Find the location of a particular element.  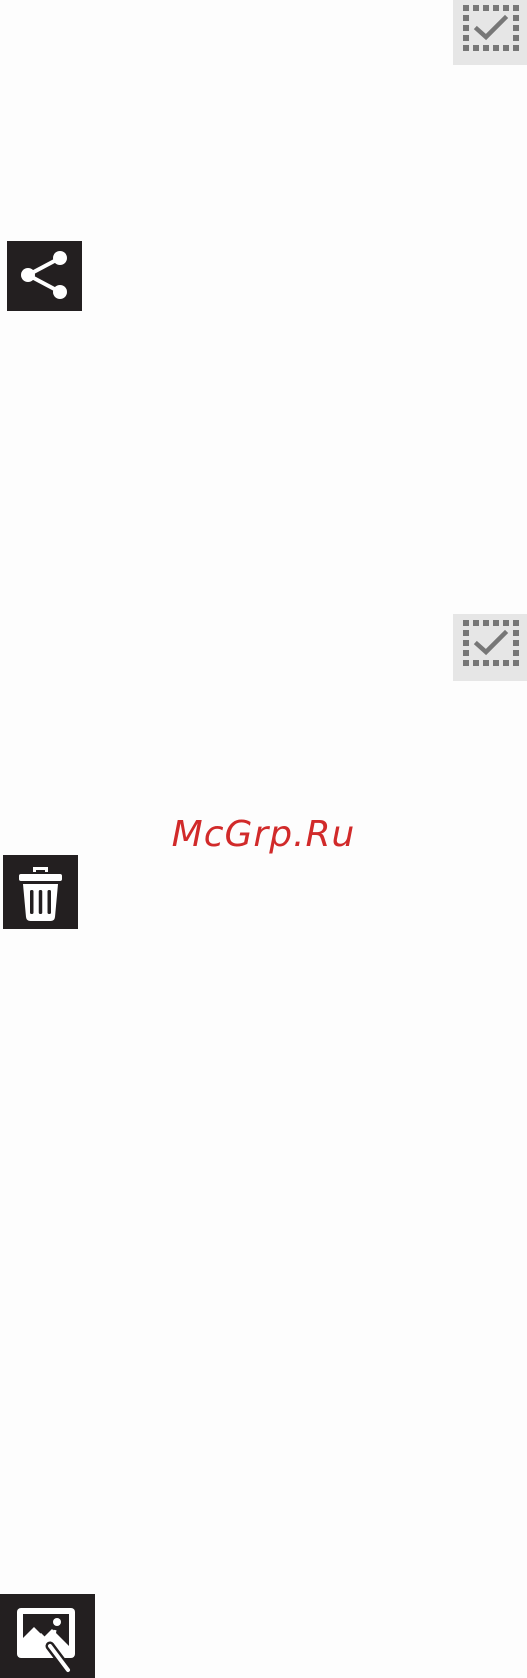

share-icon is located at coordinates (44, 276).